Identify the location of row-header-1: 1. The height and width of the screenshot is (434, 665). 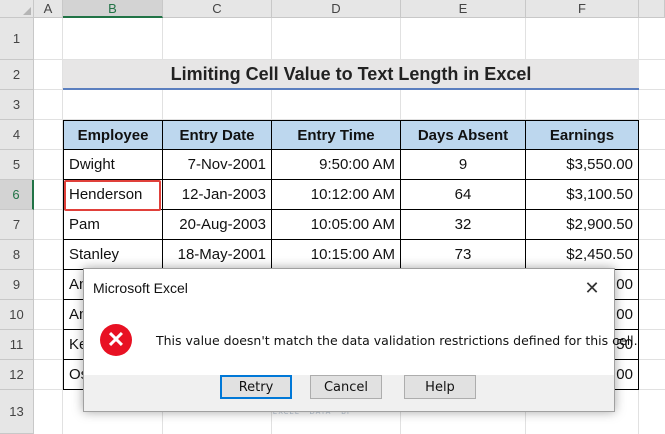
(17, 39).